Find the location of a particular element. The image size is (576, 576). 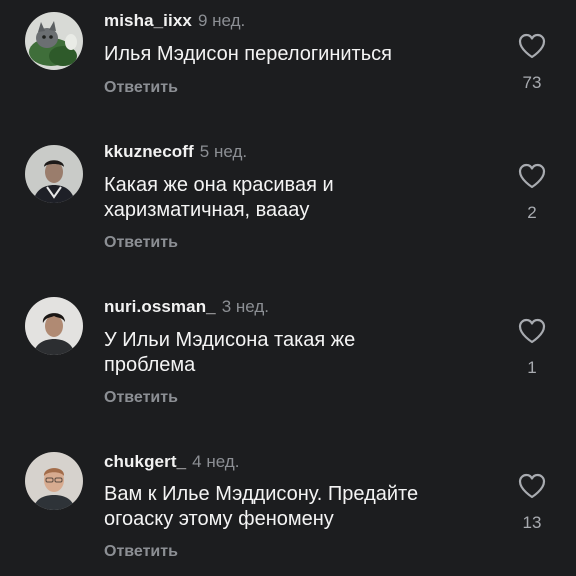

like-button: 13 is located at coordinates (532, 503).